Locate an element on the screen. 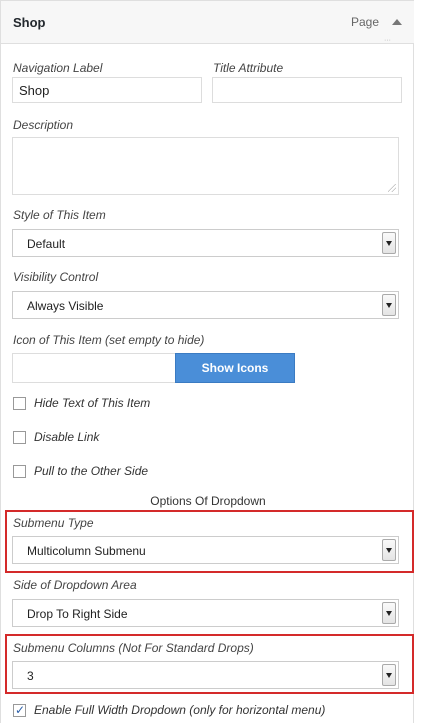 This screenshot has height=723, width=424. menu-item-type: Page is located at coordinates (365, 22).